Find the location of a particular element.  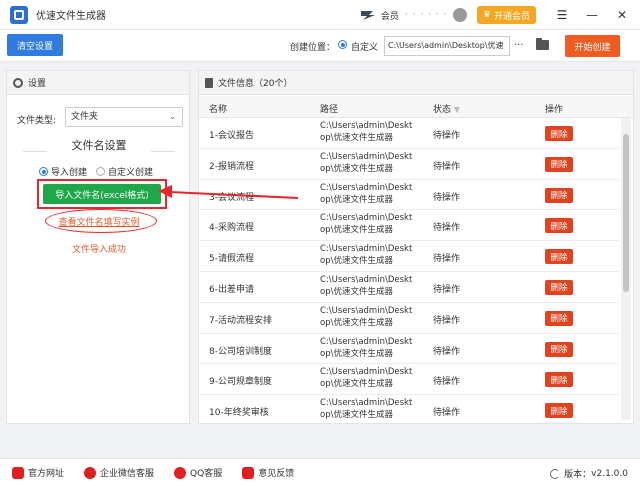

column-action: 操作 is located at coordinates (554, 110).